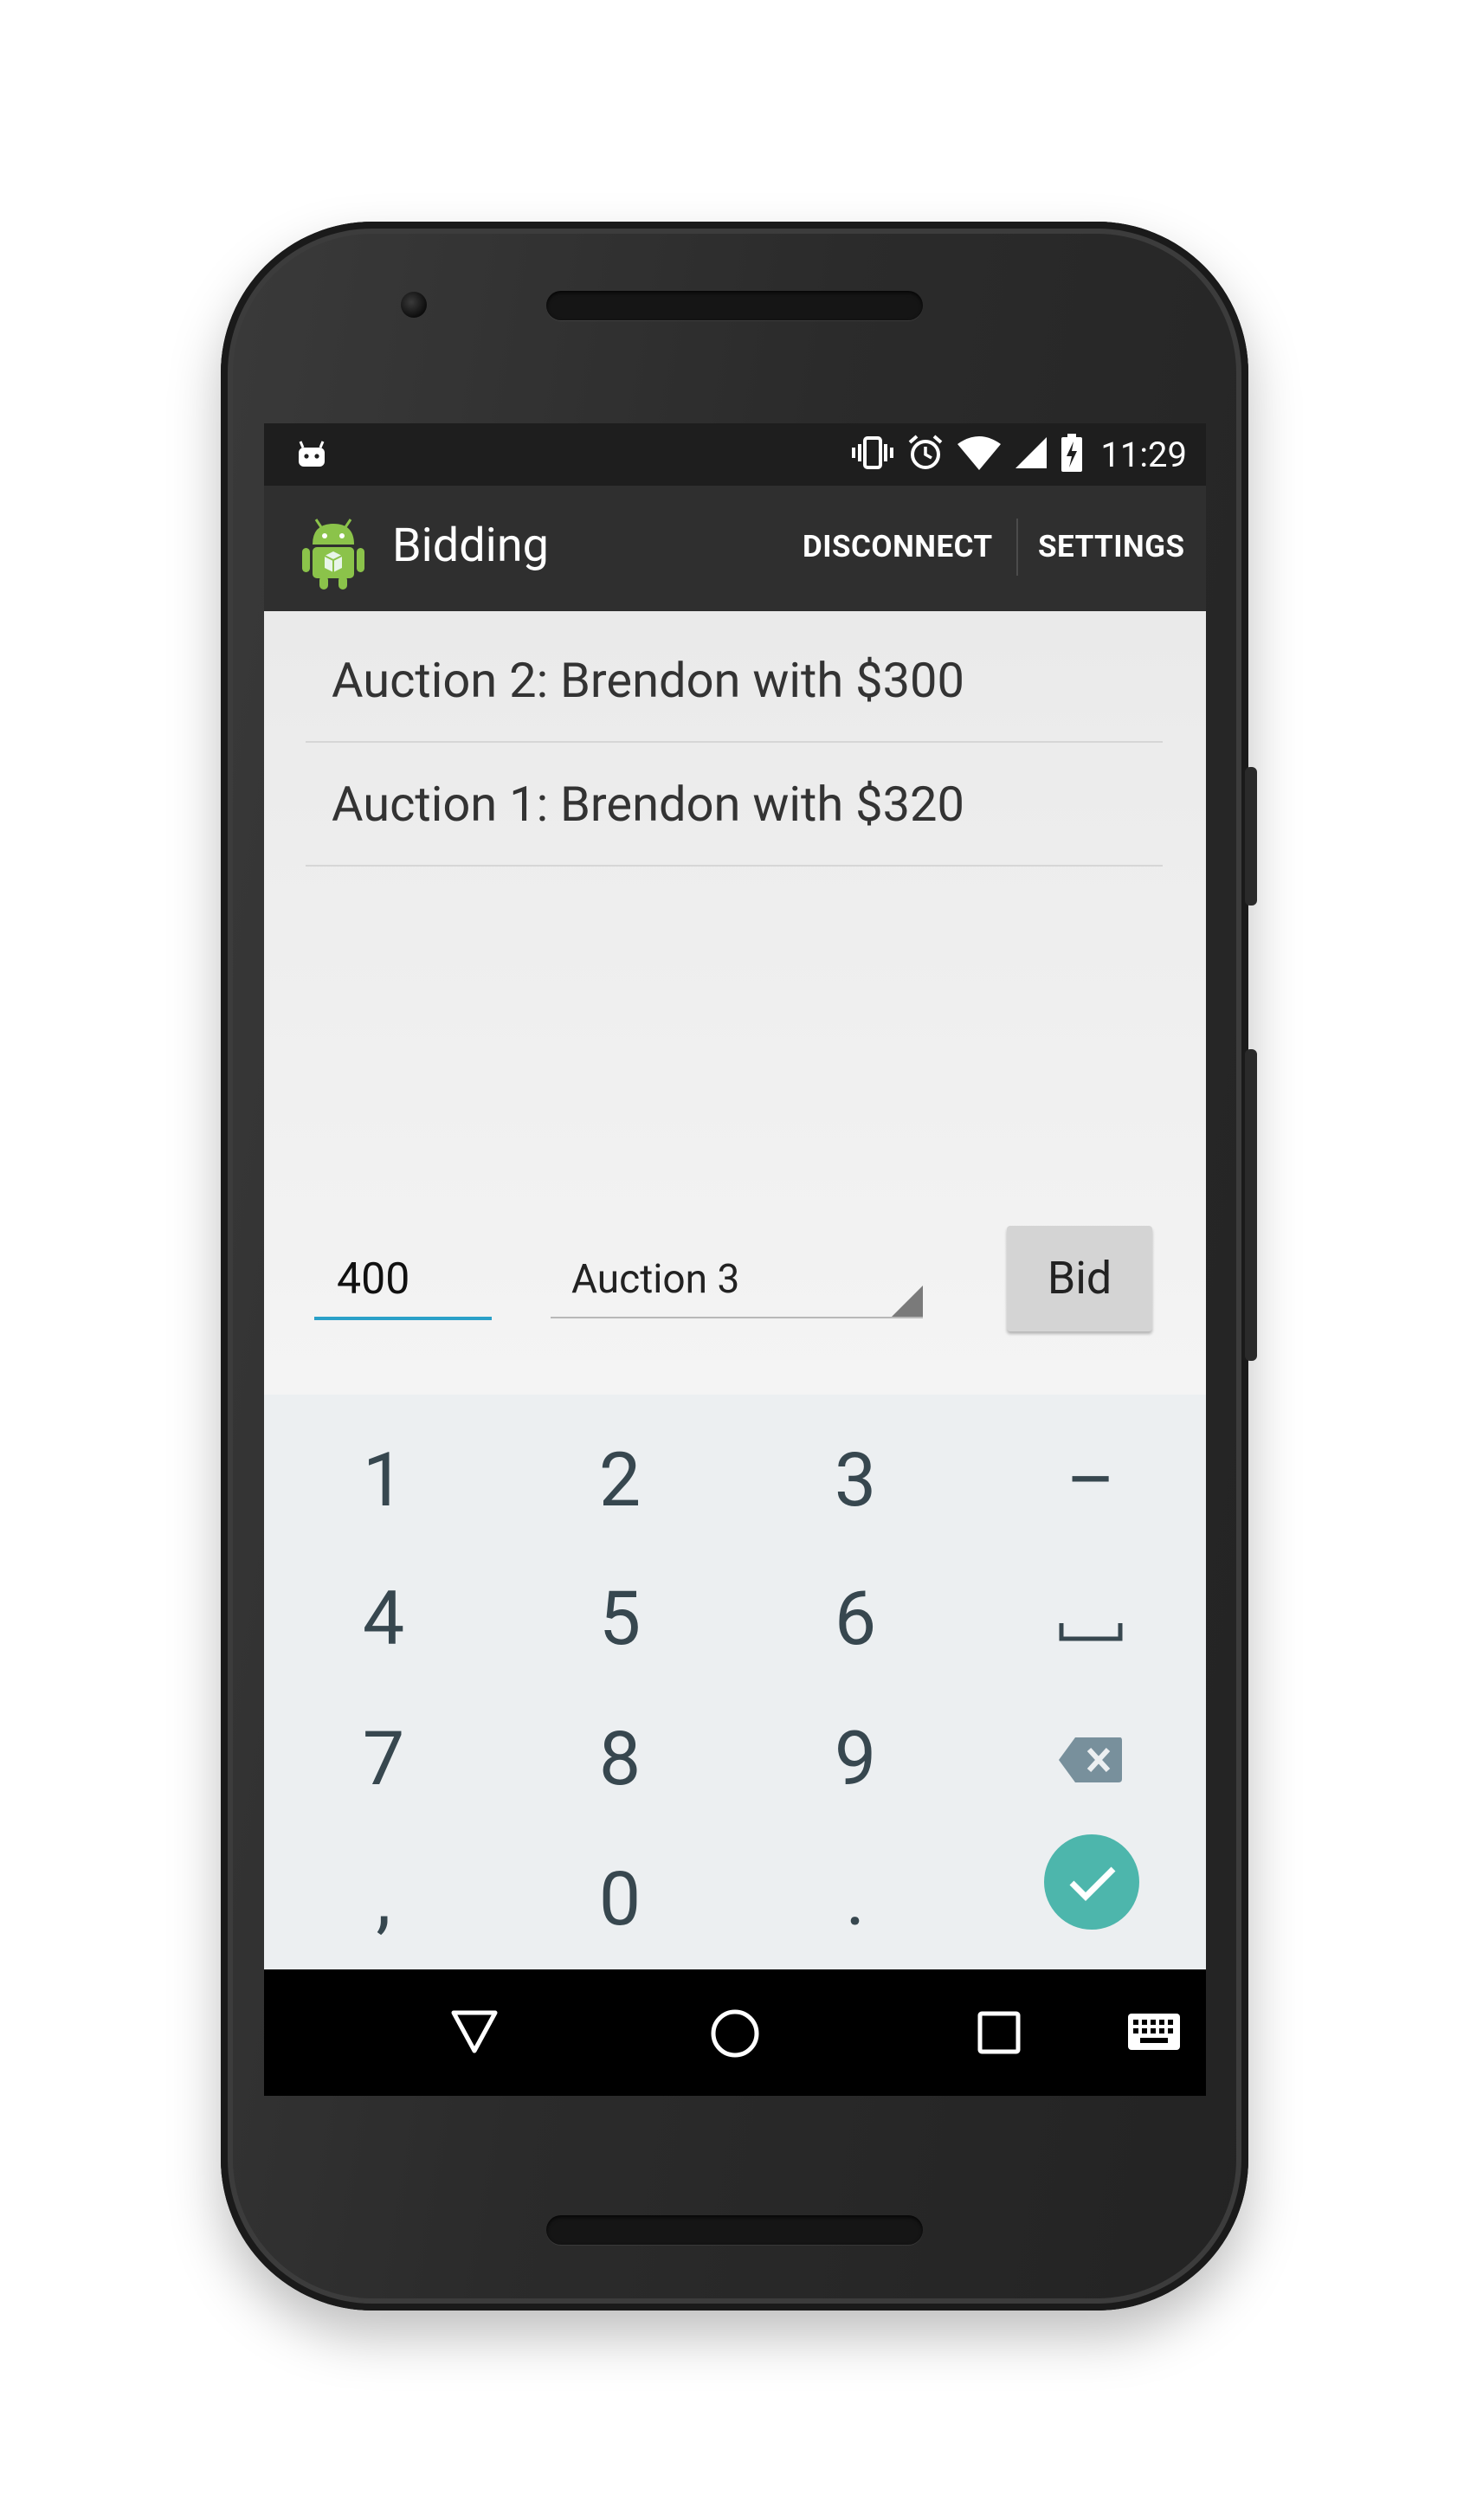 Image resolution: width=1470 pixels, height=2520 pixels. Describe the element at coordinates (474, 2033) in the screenshot. I see `back-icon` at that location.